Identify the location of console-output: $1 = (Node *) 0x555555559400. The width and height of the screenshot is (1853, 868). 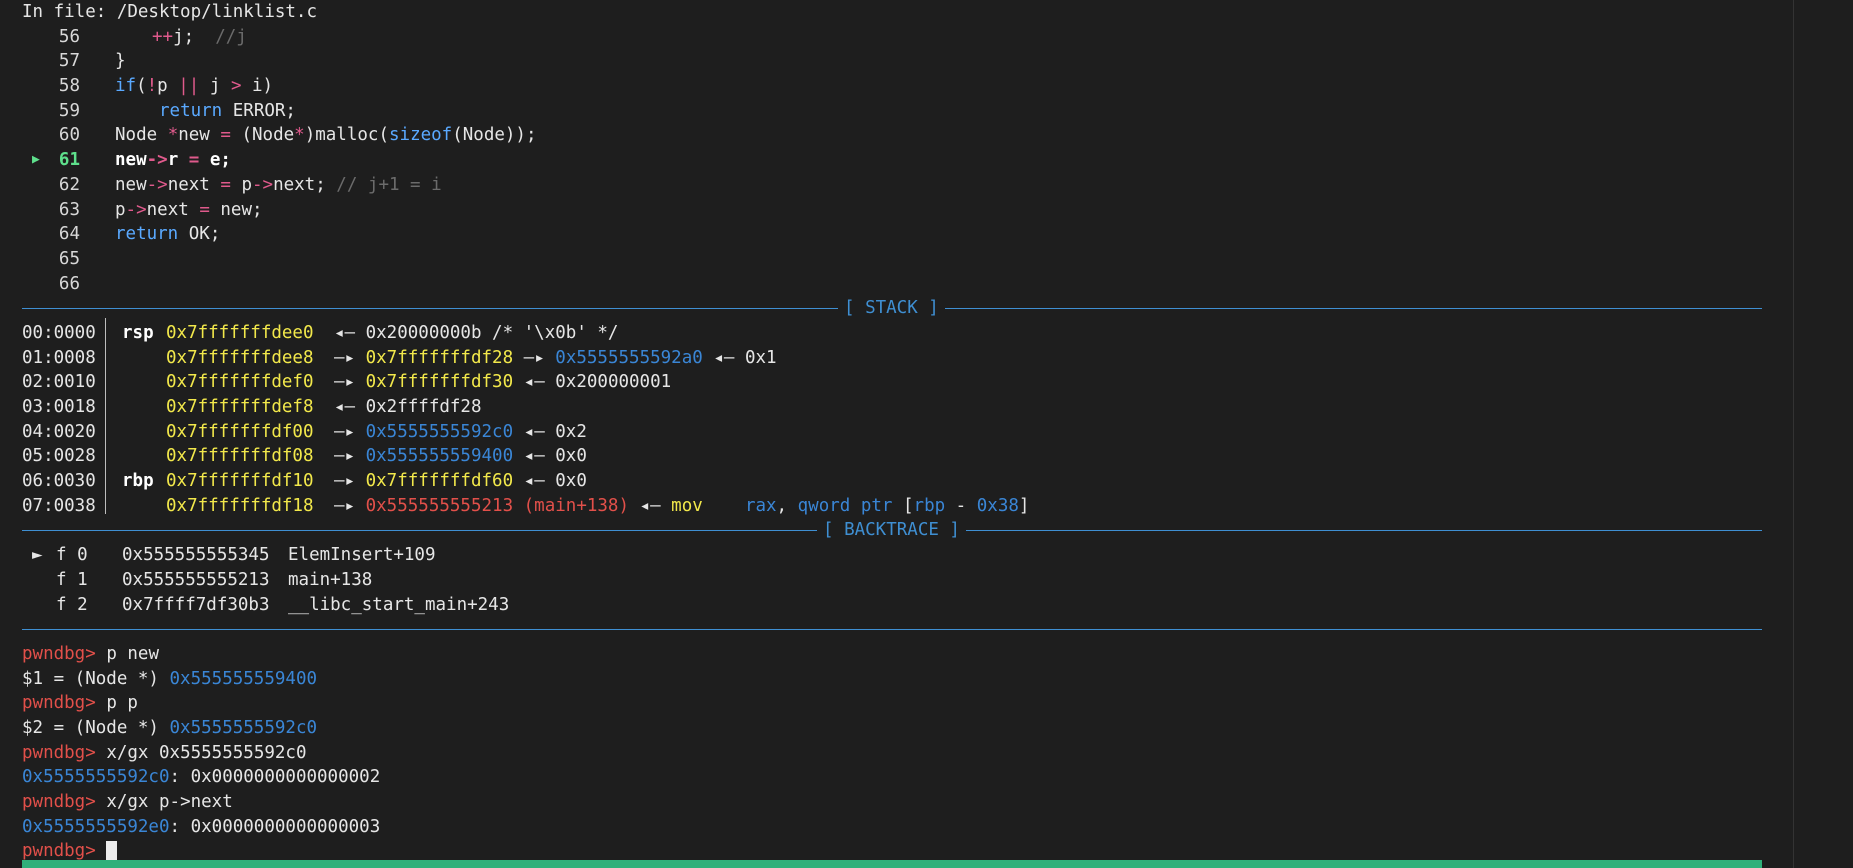
(170, 678).